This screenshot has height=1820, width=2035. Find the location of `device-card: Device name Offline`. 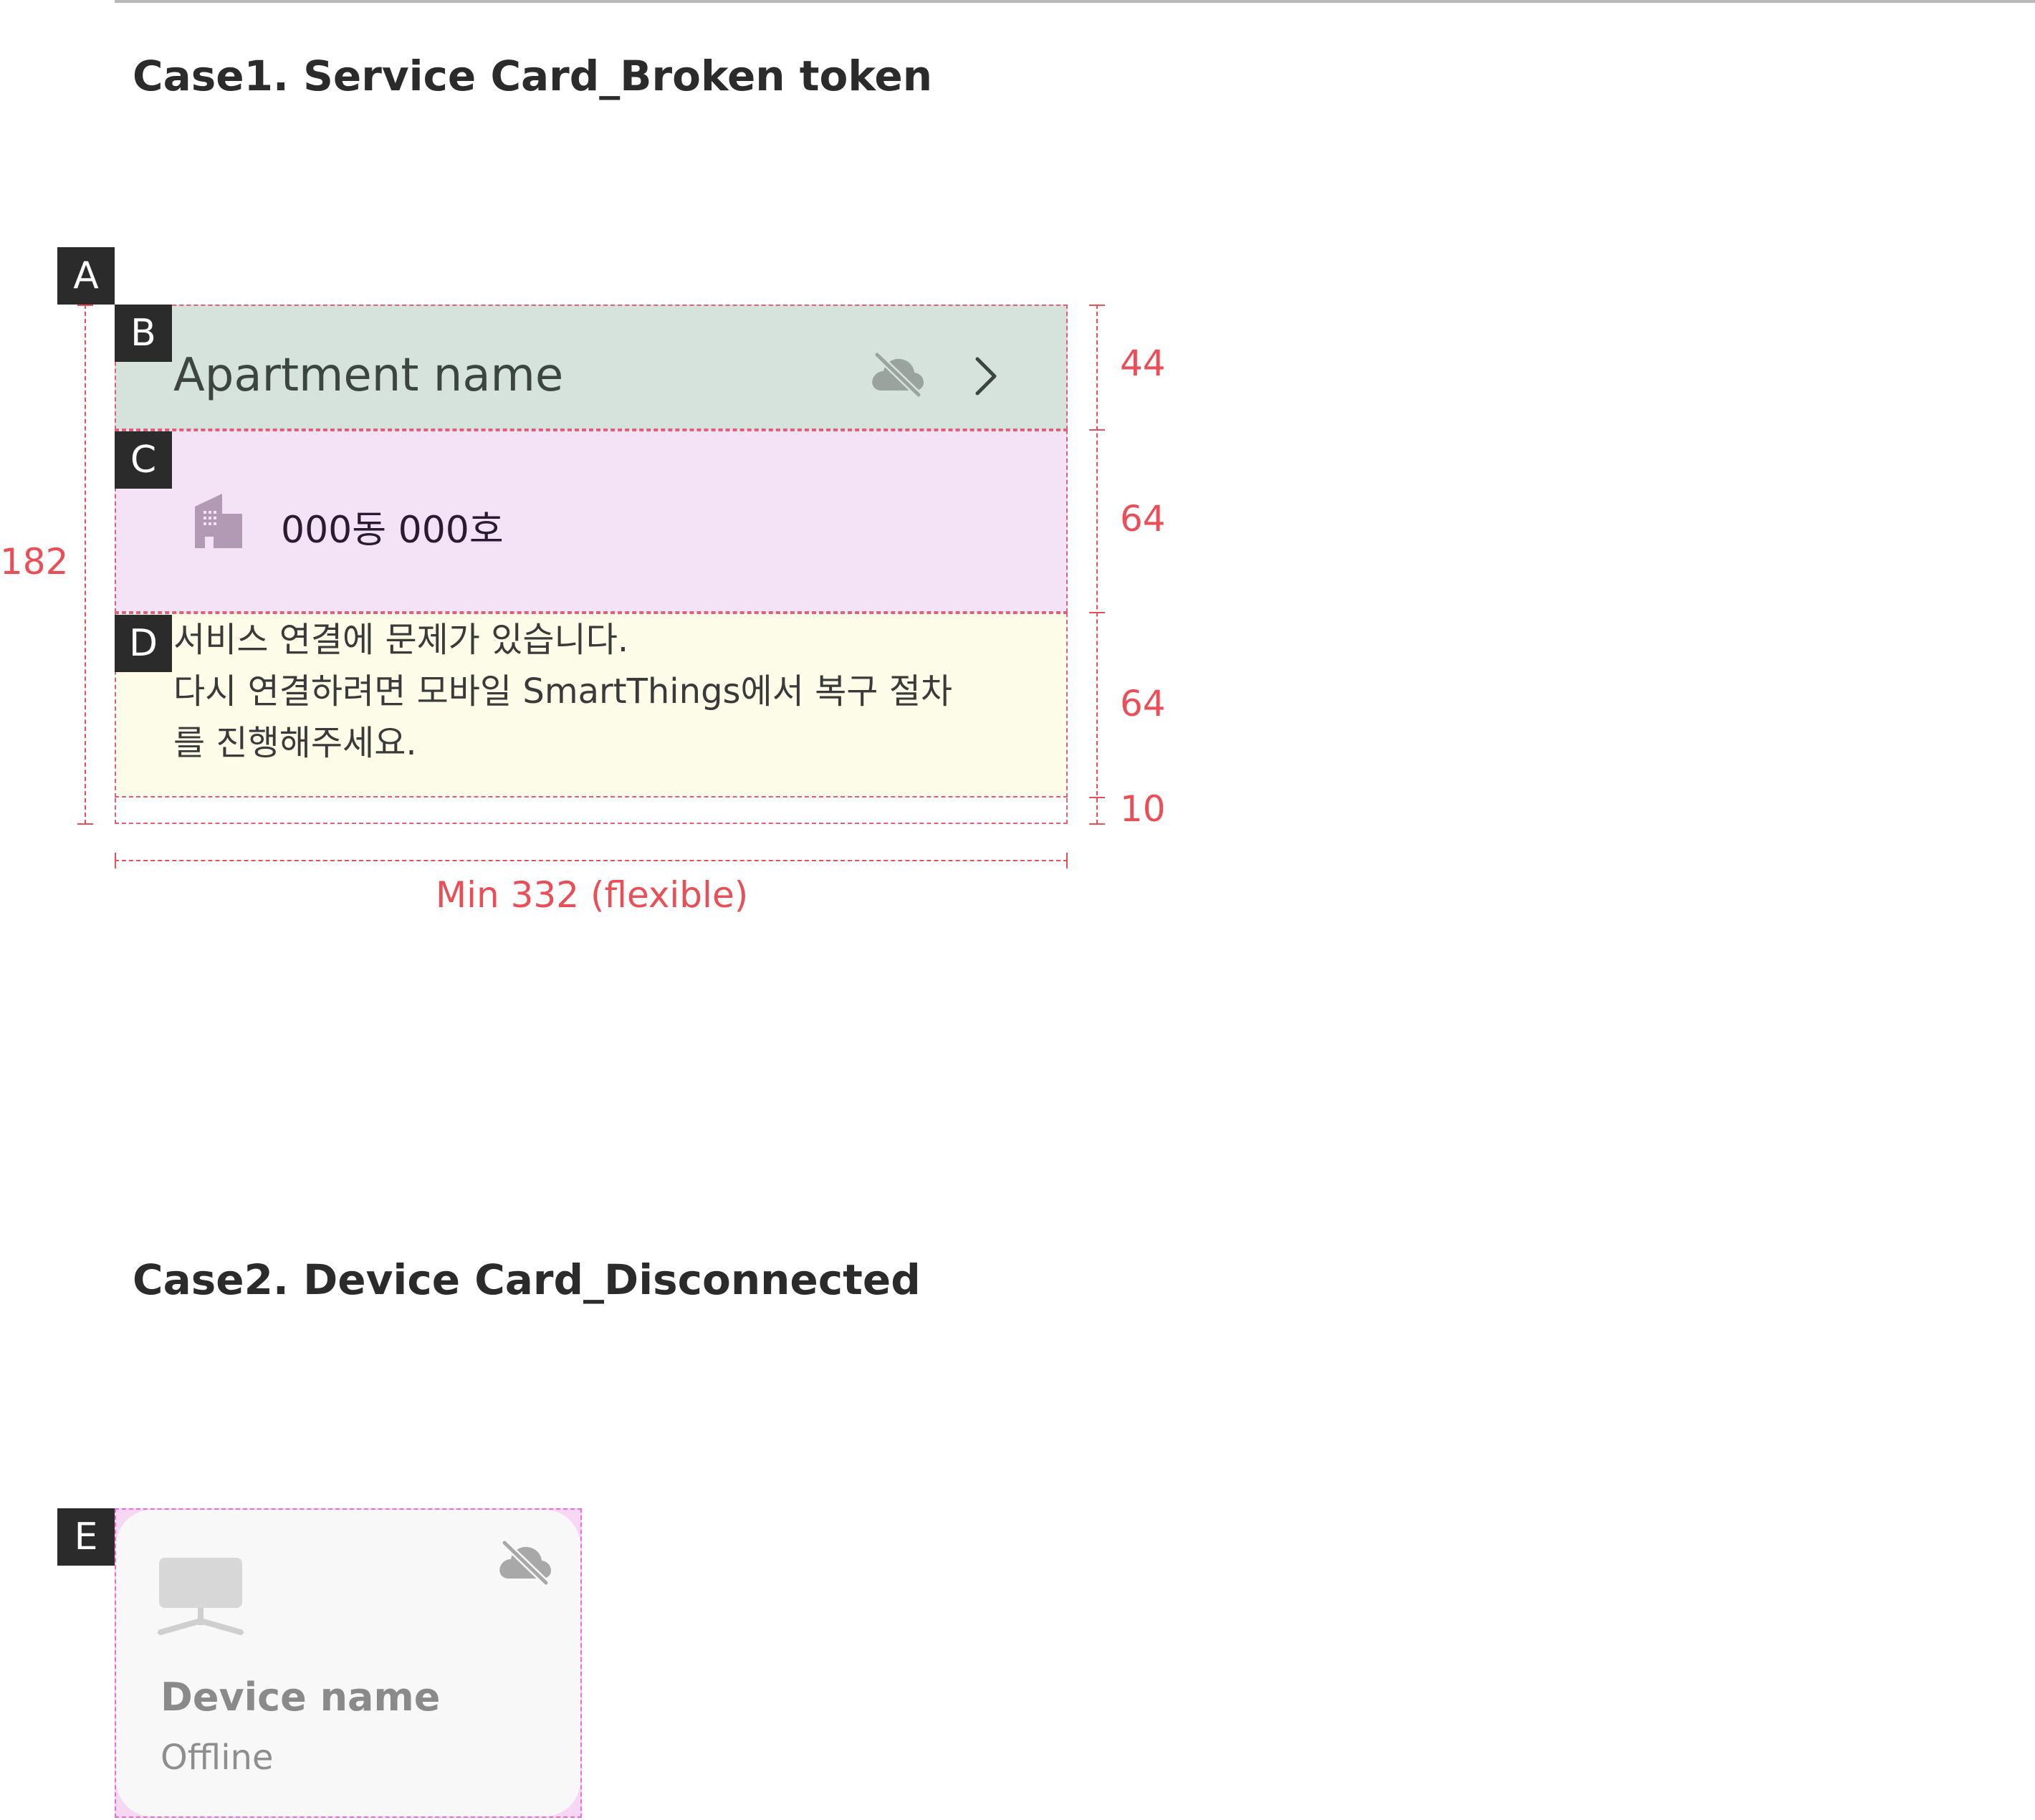

device-card: Device name Offline is located at coordinates (348, 1663).